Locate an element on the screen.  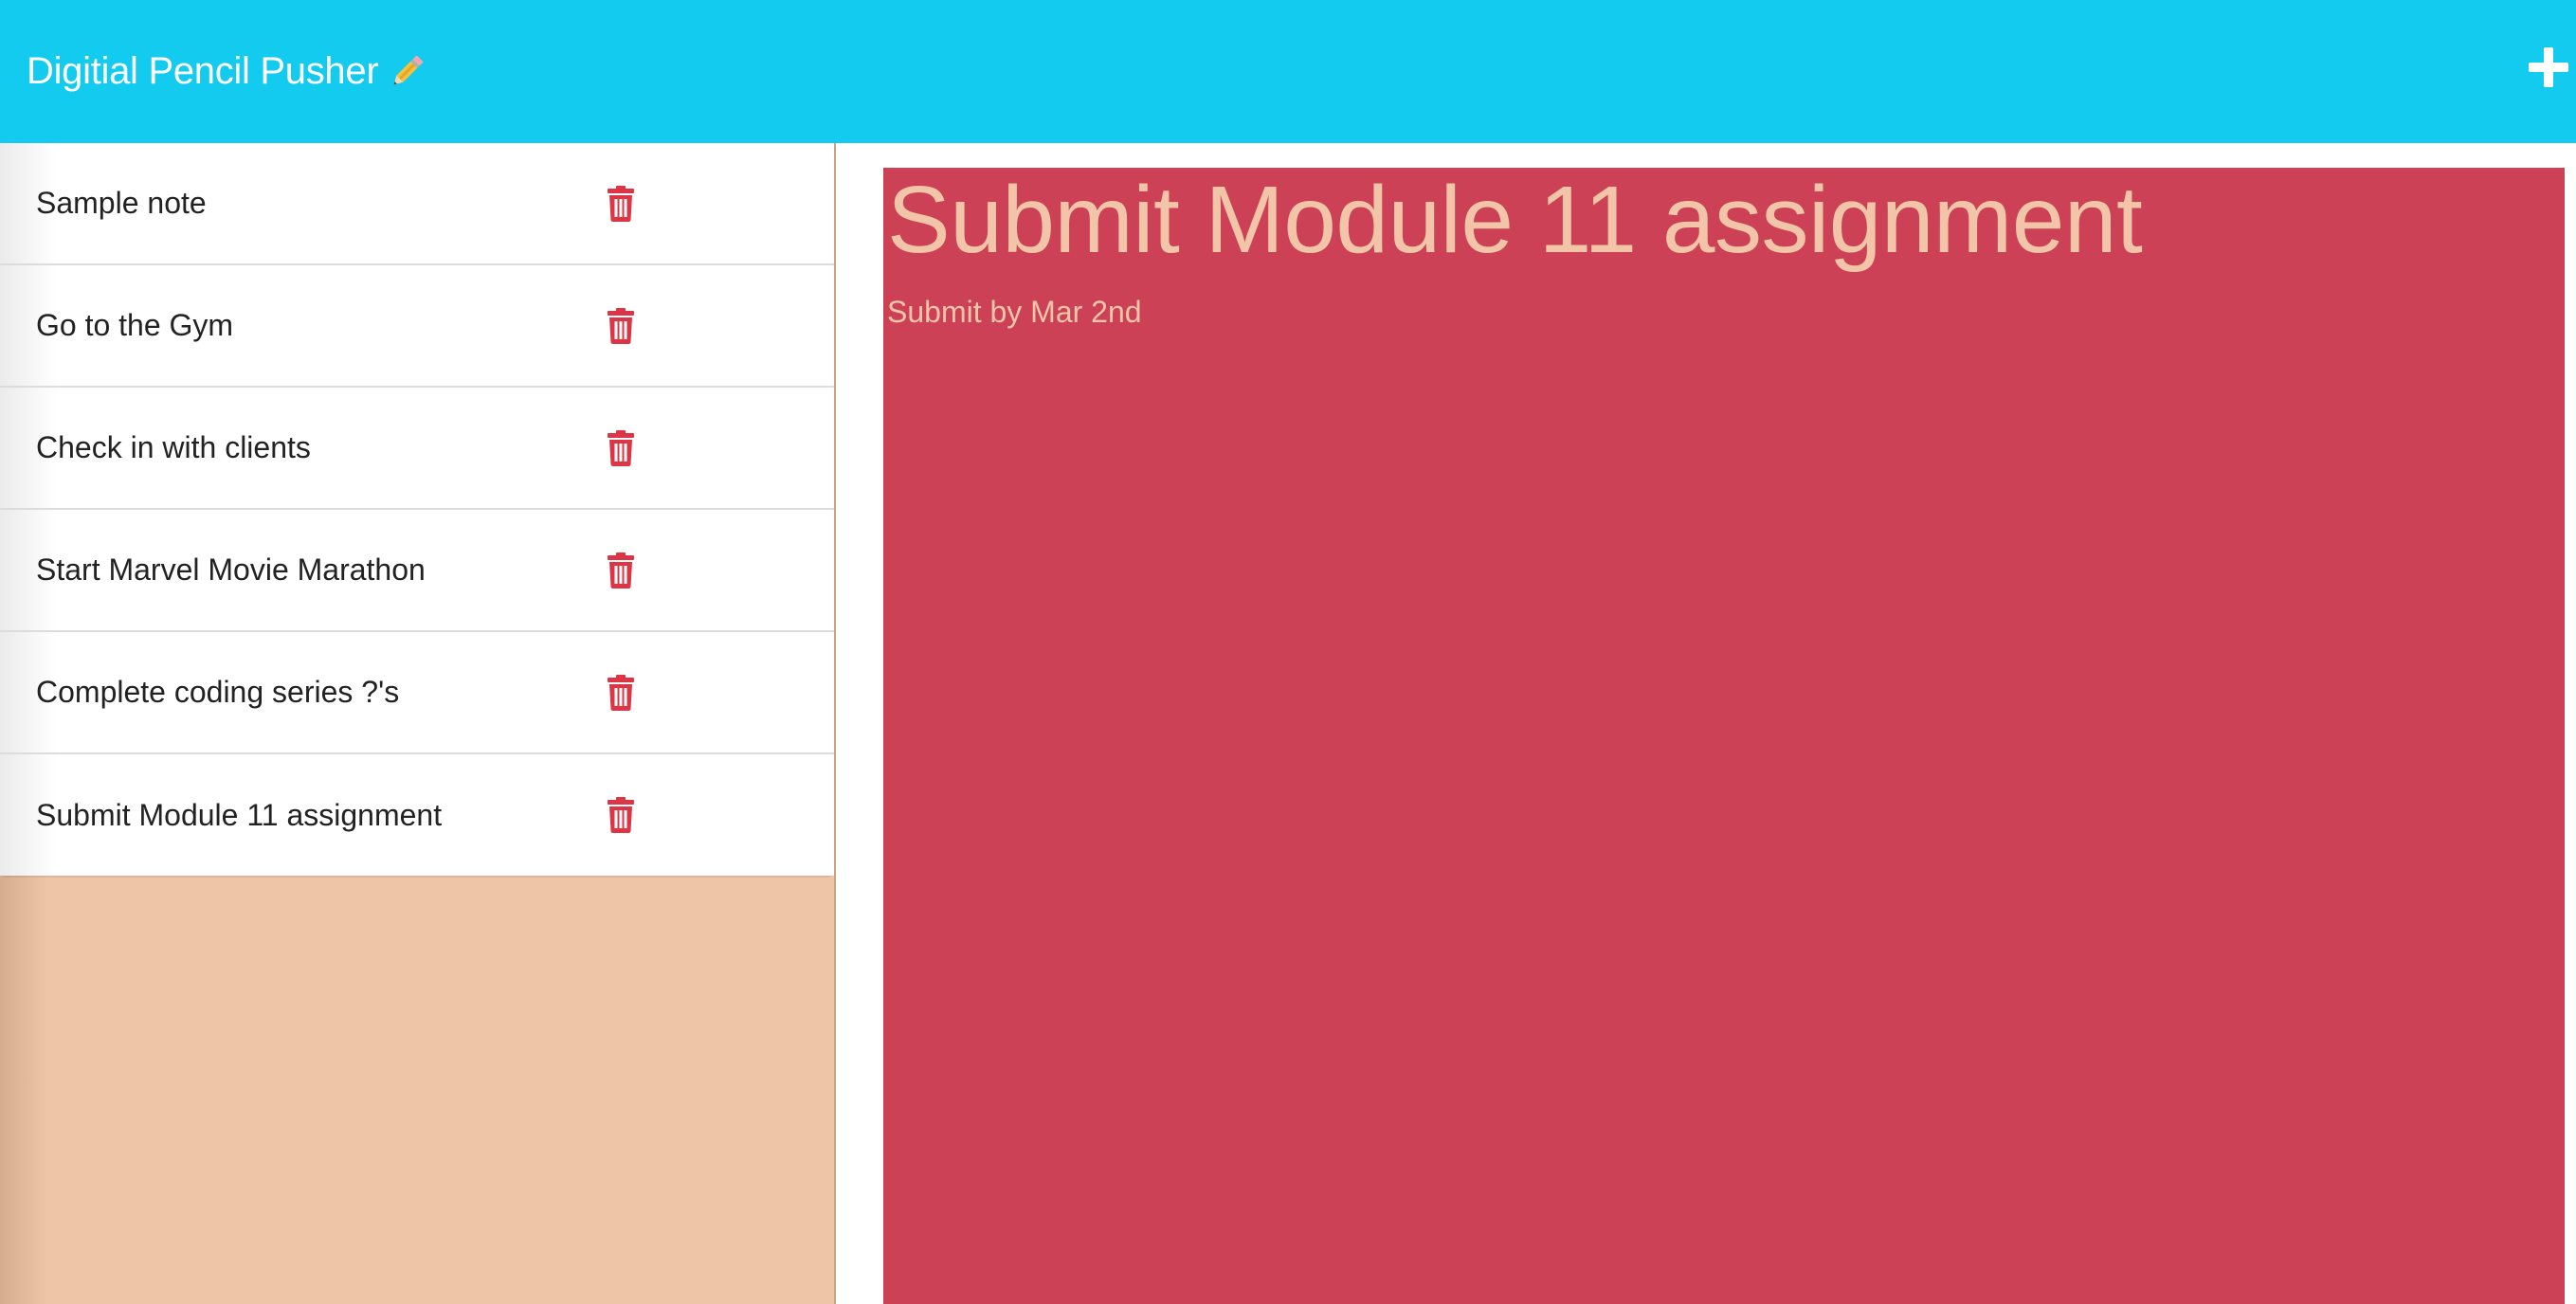
list-item: Go to the Gym is located at coordinates (417, 326).